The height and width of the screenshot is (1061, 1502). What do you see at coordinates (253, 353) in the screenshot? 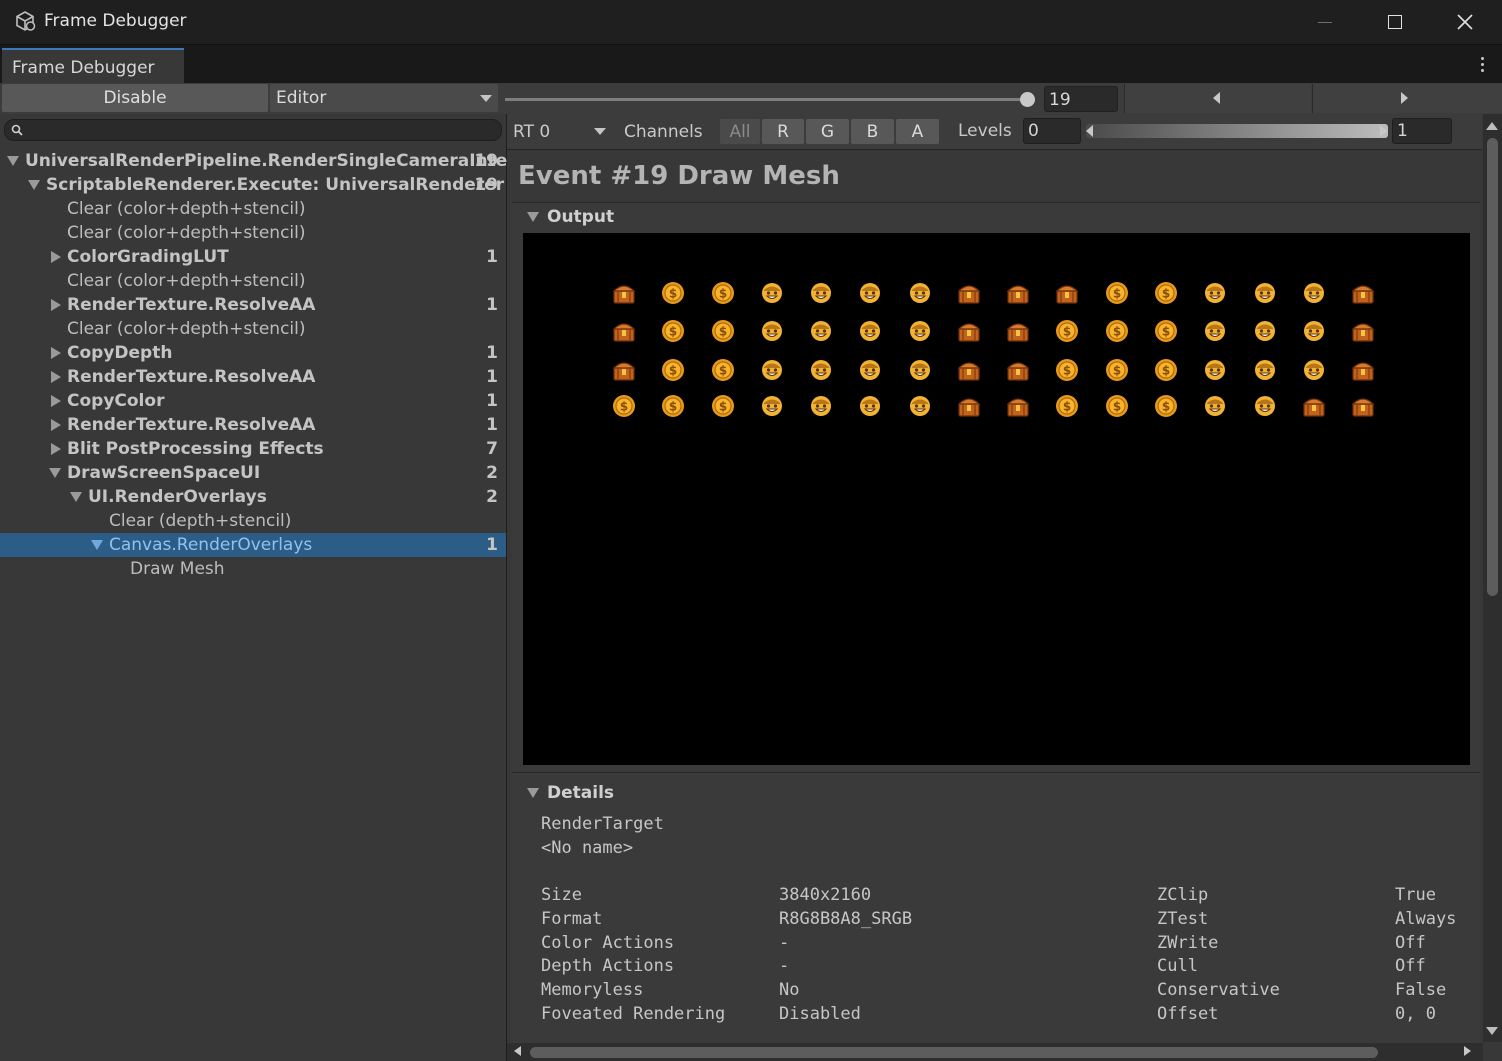
I see `tree-row: CopyDepth 1` at bounding box center [253, 353].